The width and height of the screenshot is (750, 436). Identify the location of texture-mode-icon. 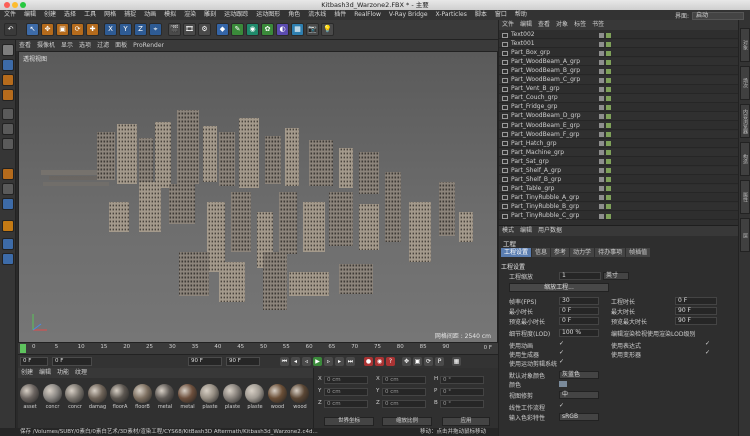
(8, 80).